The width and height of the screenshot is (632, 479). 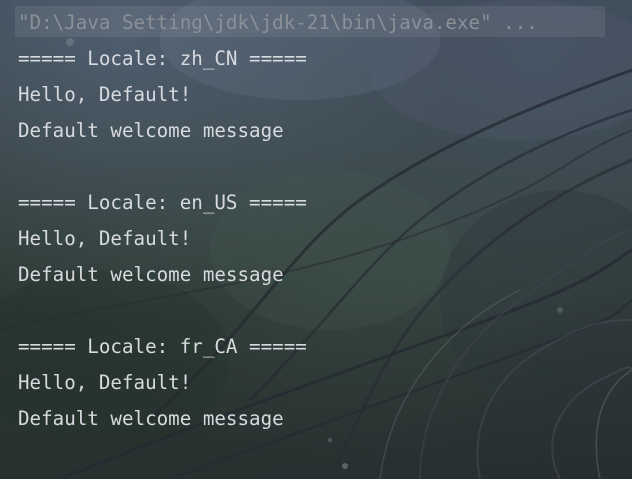 I want to click on locale-header: ===== Locale: fr_CA =====, so click(x=162, y=346).